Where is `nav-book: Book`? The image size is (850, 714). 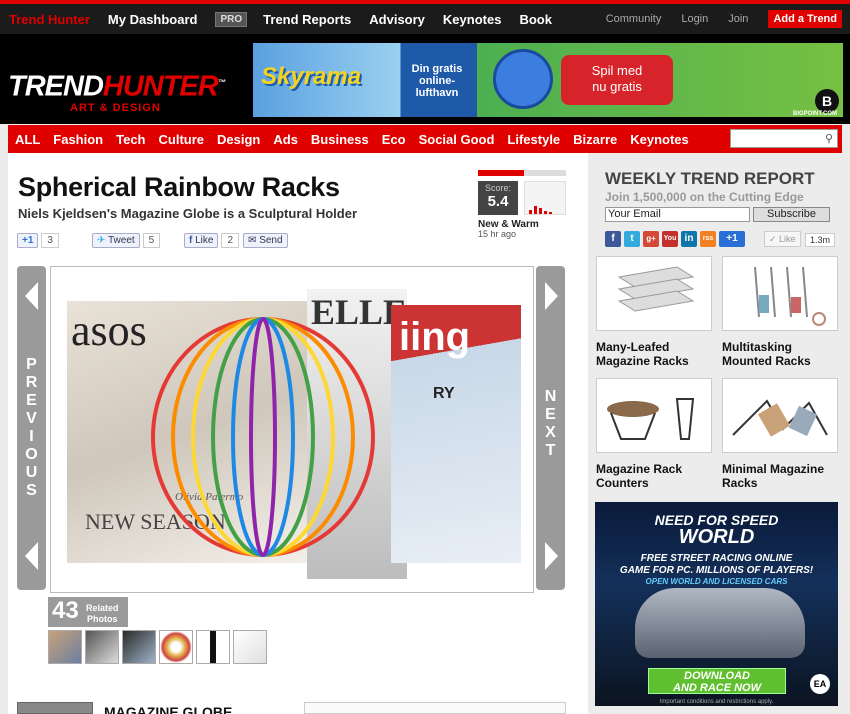
nav-book: Book is located at coordinates (535, 19).